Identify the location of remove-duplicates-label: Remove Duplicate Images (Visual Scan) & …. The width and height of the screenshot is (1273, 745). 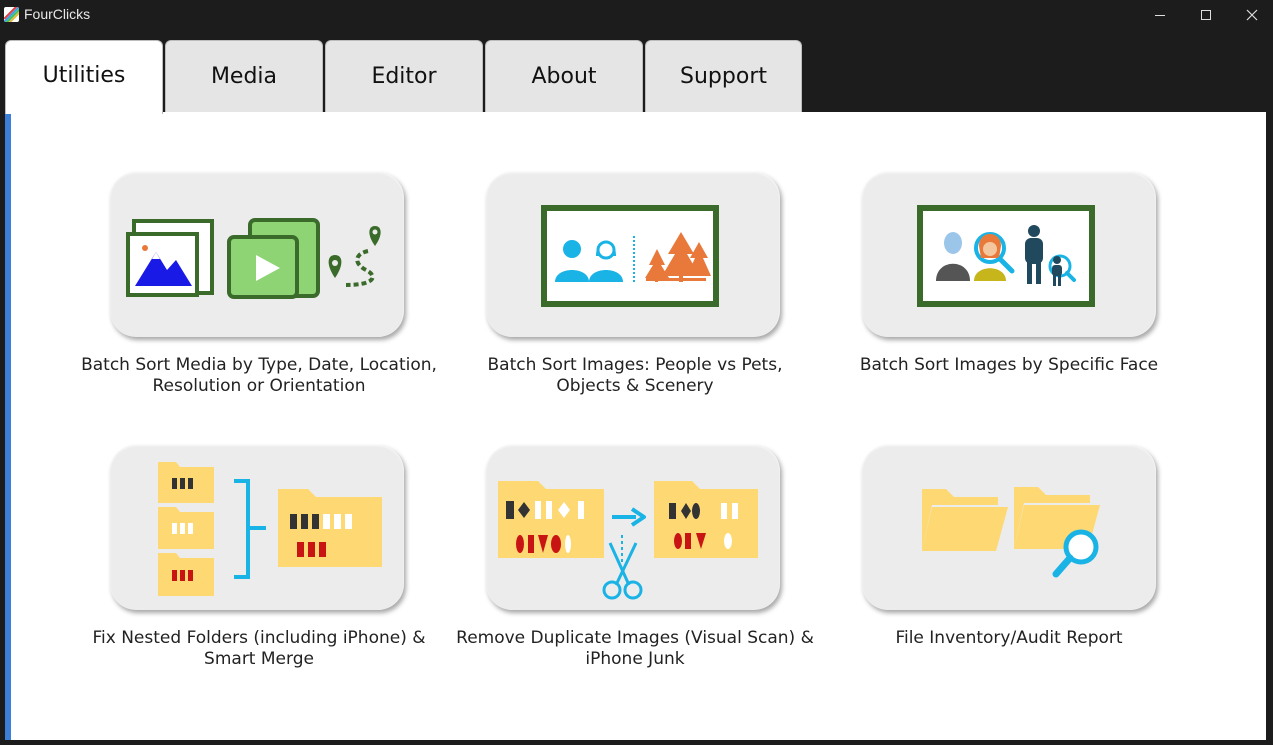
(635, 649).